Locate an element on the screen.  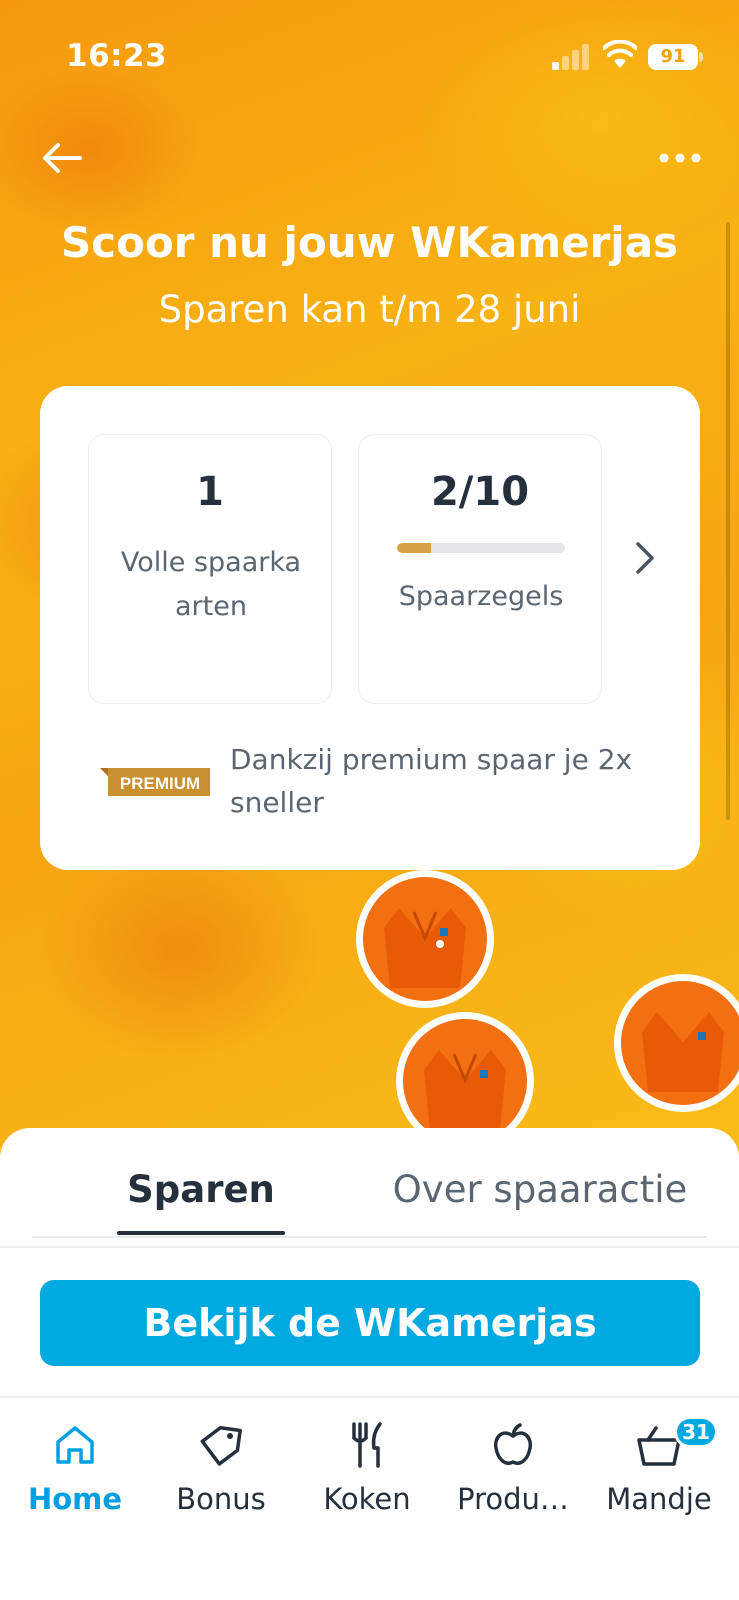
page-title: Scoor nu jouw WKamerjas is located at coordinates (369, 242).